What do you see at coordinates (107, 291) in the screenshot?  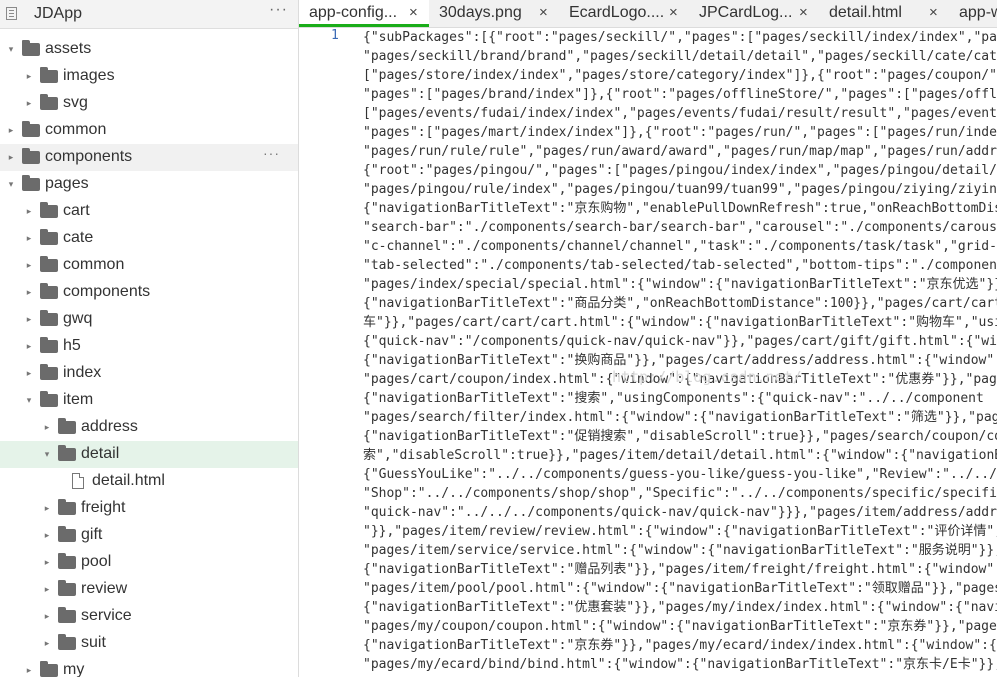 I see `tree-item-label: components` at bounding box center [107, 291].